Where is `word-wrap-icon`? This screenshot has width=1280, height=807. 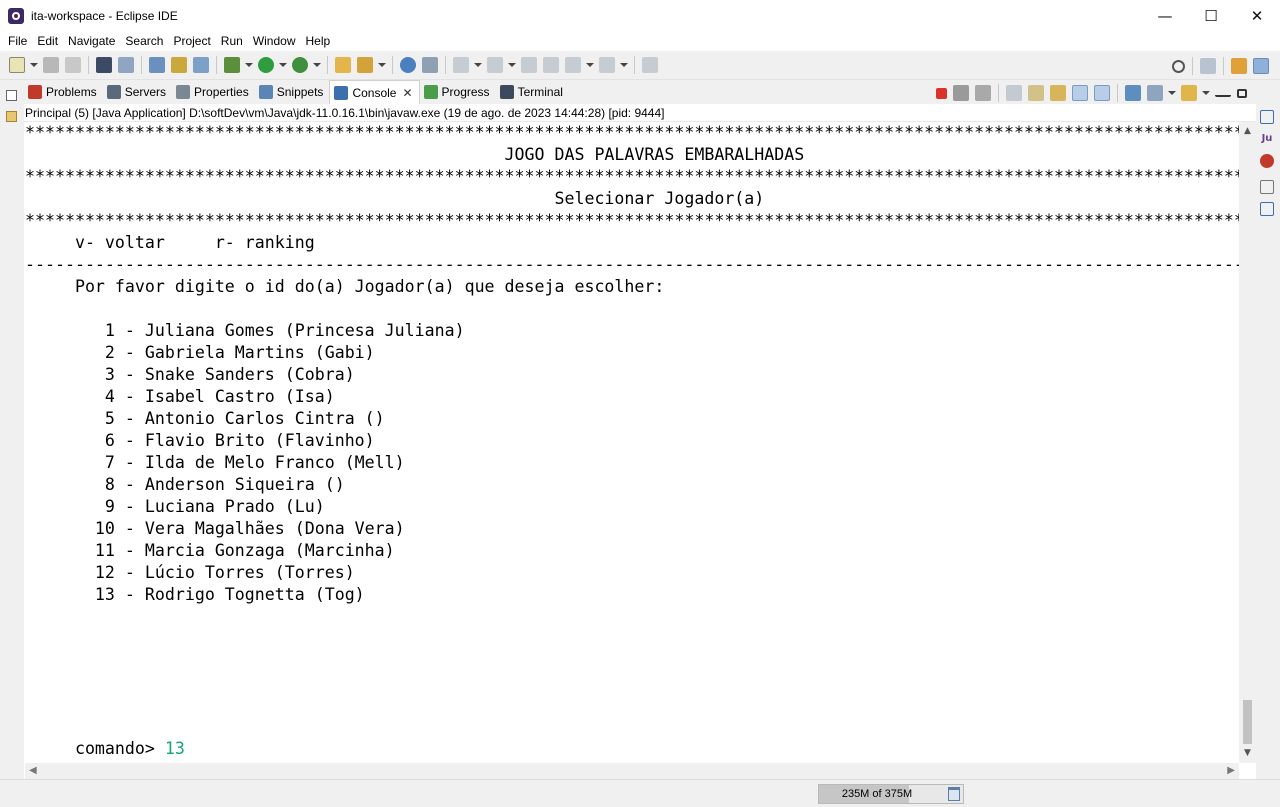 word-wrap-icon is located at coordinates (1058, 93).